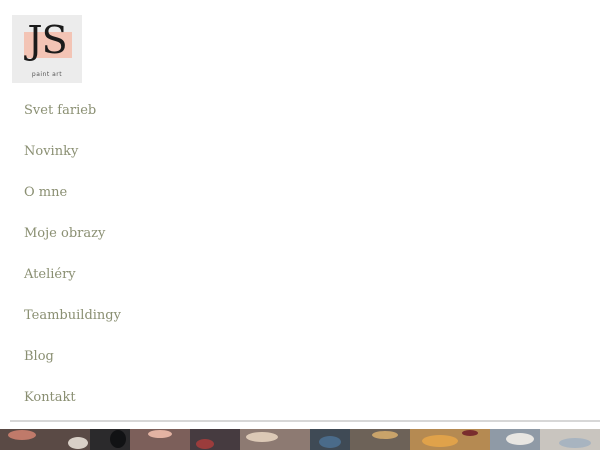 The width and height of the screenshot is (600, 450). I want to click on nav-item-o-mne: O mne, so click(300, 192).